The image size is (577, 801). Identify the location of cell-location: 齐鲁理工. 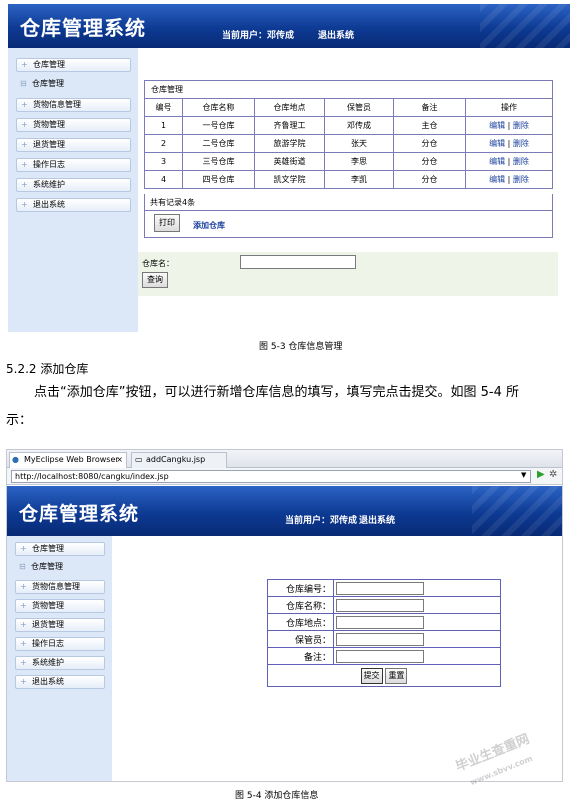
(289, 125).